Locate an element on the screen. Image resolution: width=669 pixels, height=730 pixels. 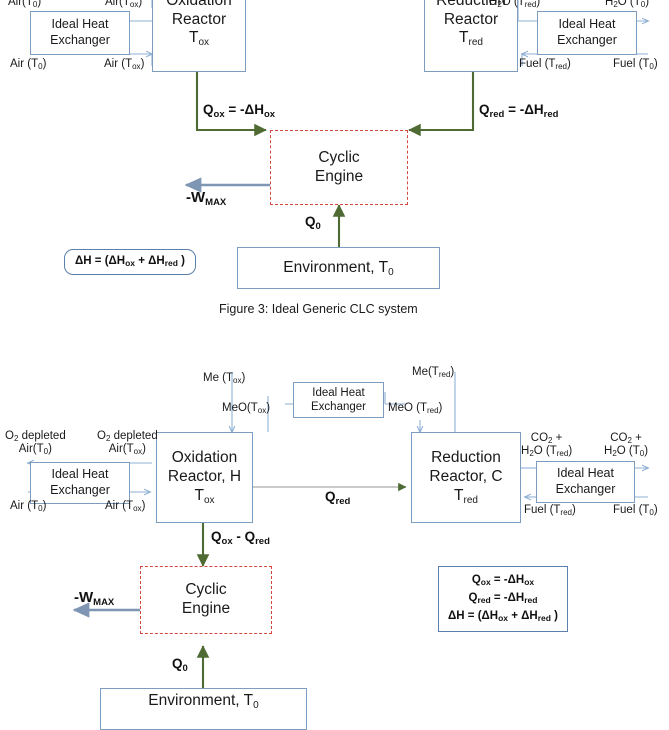
top-left-heat-exchanger-label: Ideal Heat Exchanger is located at coordinates (80, 32).